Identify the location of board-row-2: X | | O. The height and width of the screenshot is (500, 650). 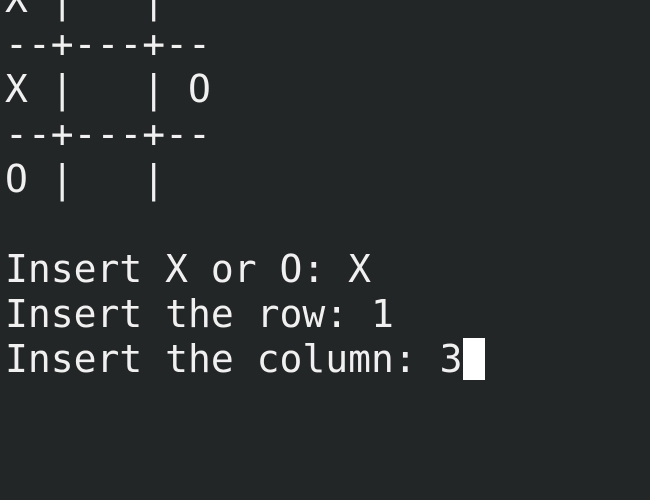
(108, 89).